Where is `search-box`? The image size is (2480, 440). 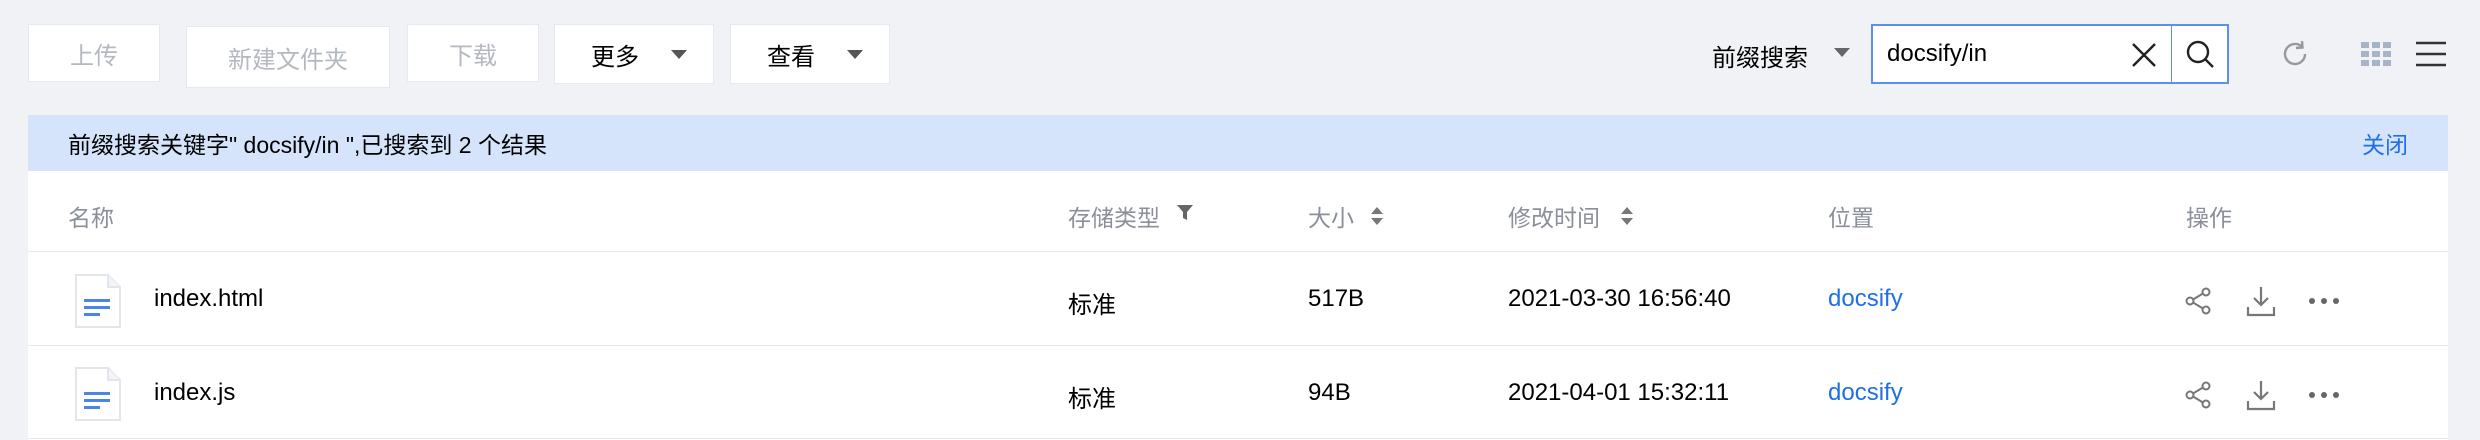 search-box is located at coordinates (2050, 54).